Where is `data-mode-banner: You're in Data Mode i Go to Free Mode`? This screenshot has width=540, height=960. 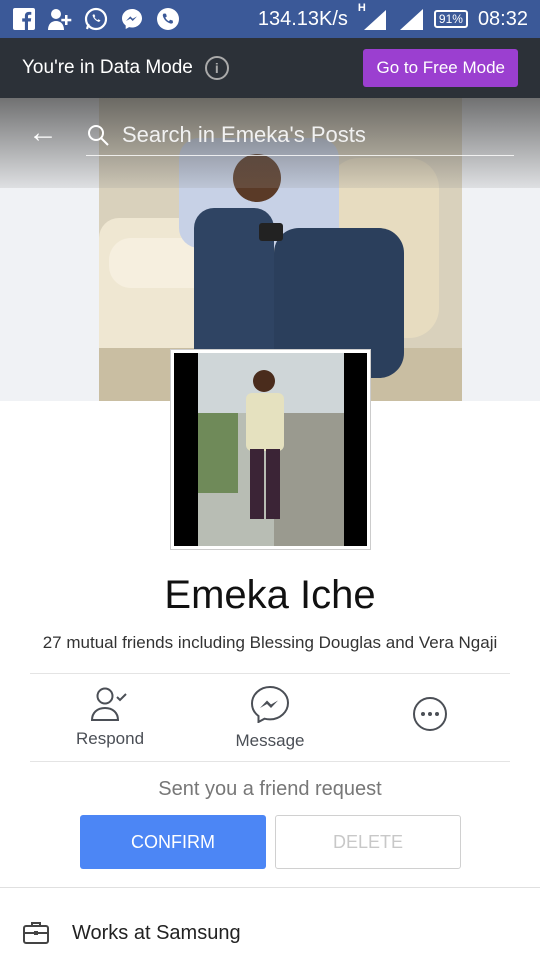 data-mode-banner: You're in Data Mode i Go to Free Mode is located at coordinates (270, 68).